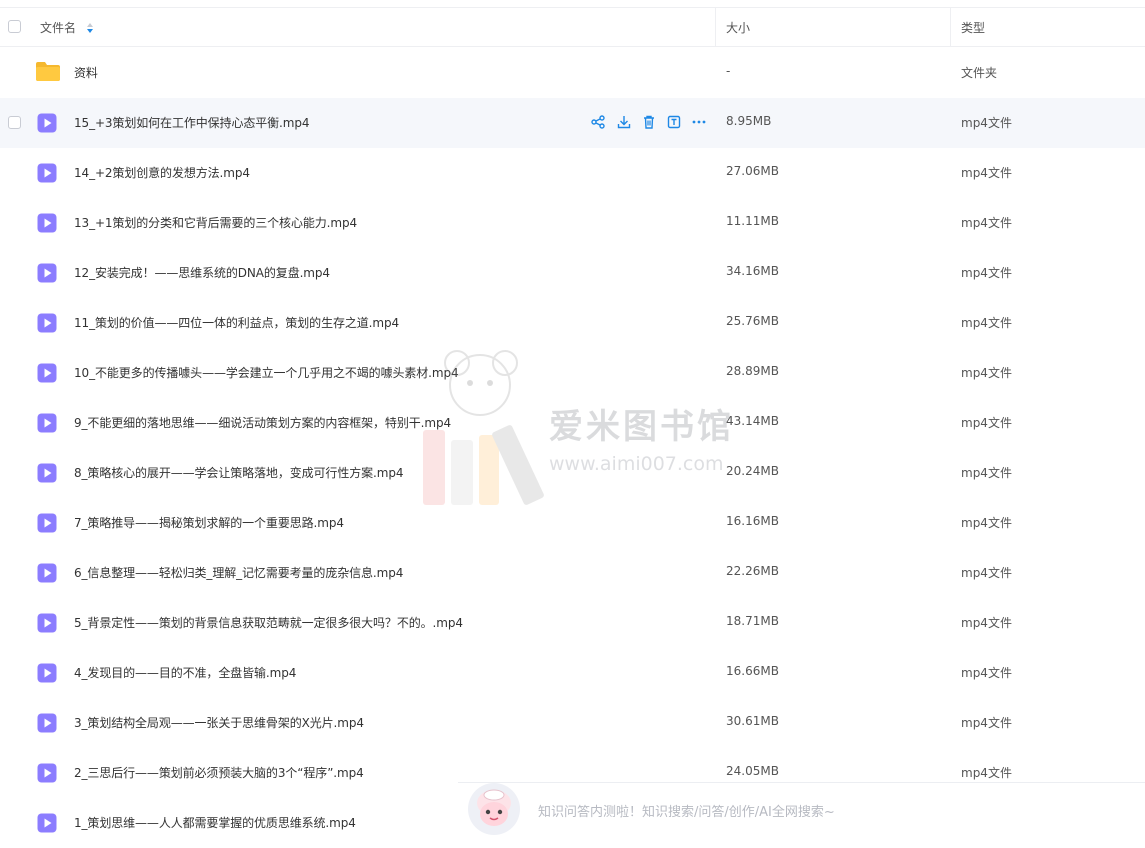 The height and width of the screenshot is (848, 1145). Describe the element at coordinates (202, 272) in the screenshot. I see `file-name: 12_安装完成！——思维系统的DNA的复盘.mp4` at that location.